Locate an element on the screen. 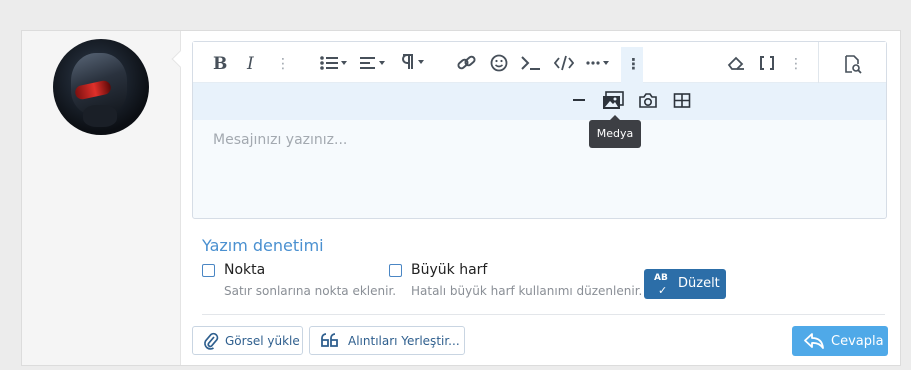 The image size is (911, 370). table-icon is located at coordinates (682, 101).